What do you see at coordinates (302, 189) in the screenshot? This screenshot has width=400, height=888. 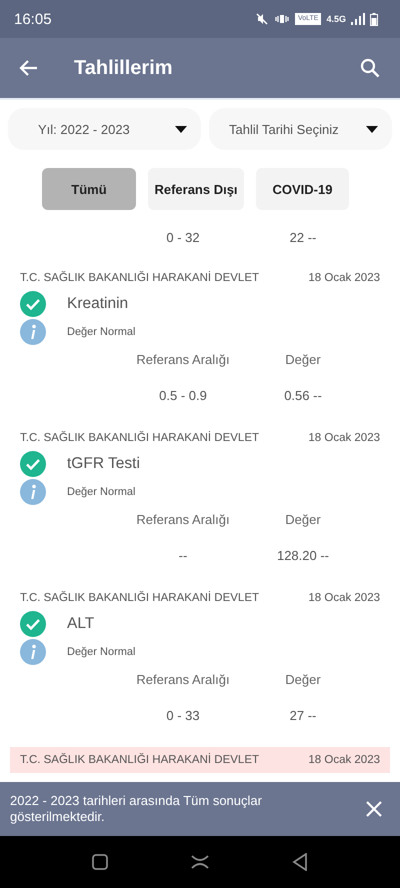 I see `filter-tab: COVID-19` at bounding box center [302, 189].